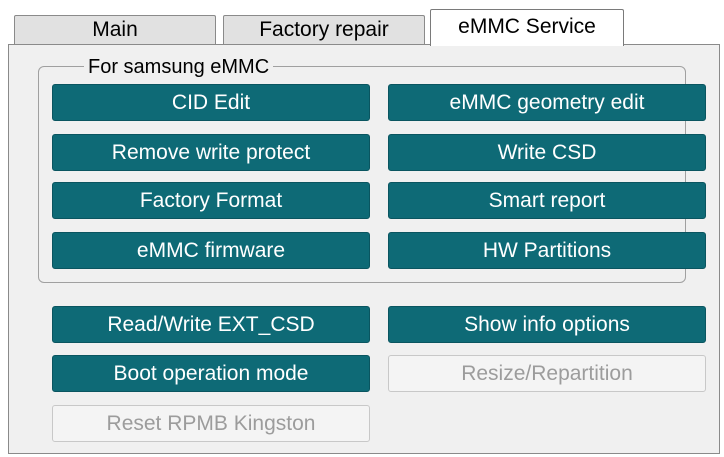  What do you see at coordinates (211, 423) in the screenshot?
I see `reset-rpmb-kingston-button: Reset RPMB Kingston` at bounding box center [211, 423].